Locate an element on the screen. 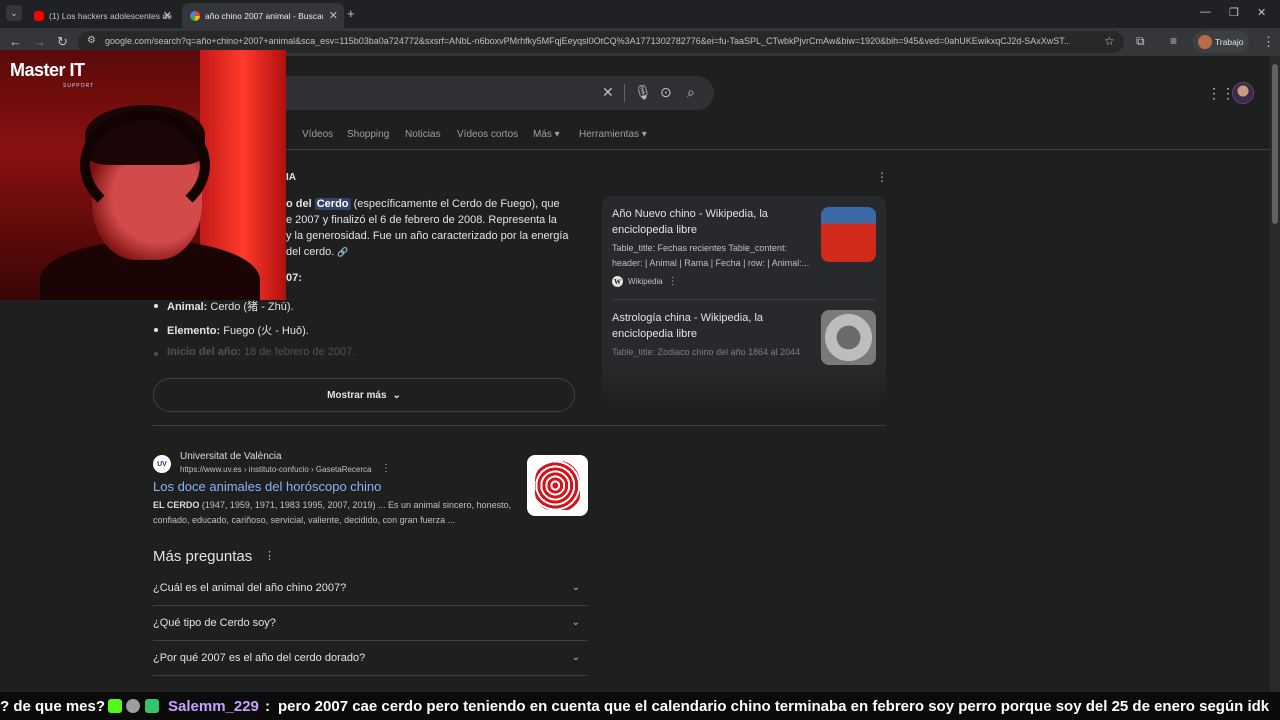 The width and height of the screenshot is (1280, 720). bullet-value: Fuego (火 - Huǒ). is located at coordinates (266, 331).